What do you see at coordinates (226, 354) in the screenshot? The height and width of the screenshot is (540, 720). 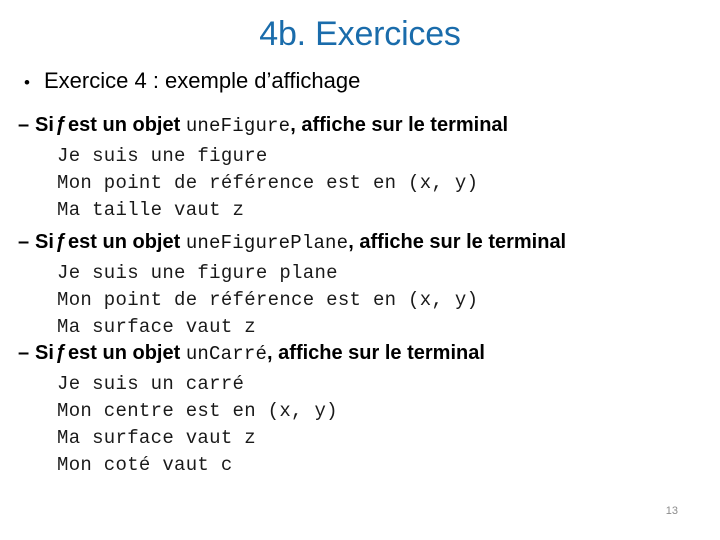 I see `class-name: unCarré` at bounding box center [226, 354].